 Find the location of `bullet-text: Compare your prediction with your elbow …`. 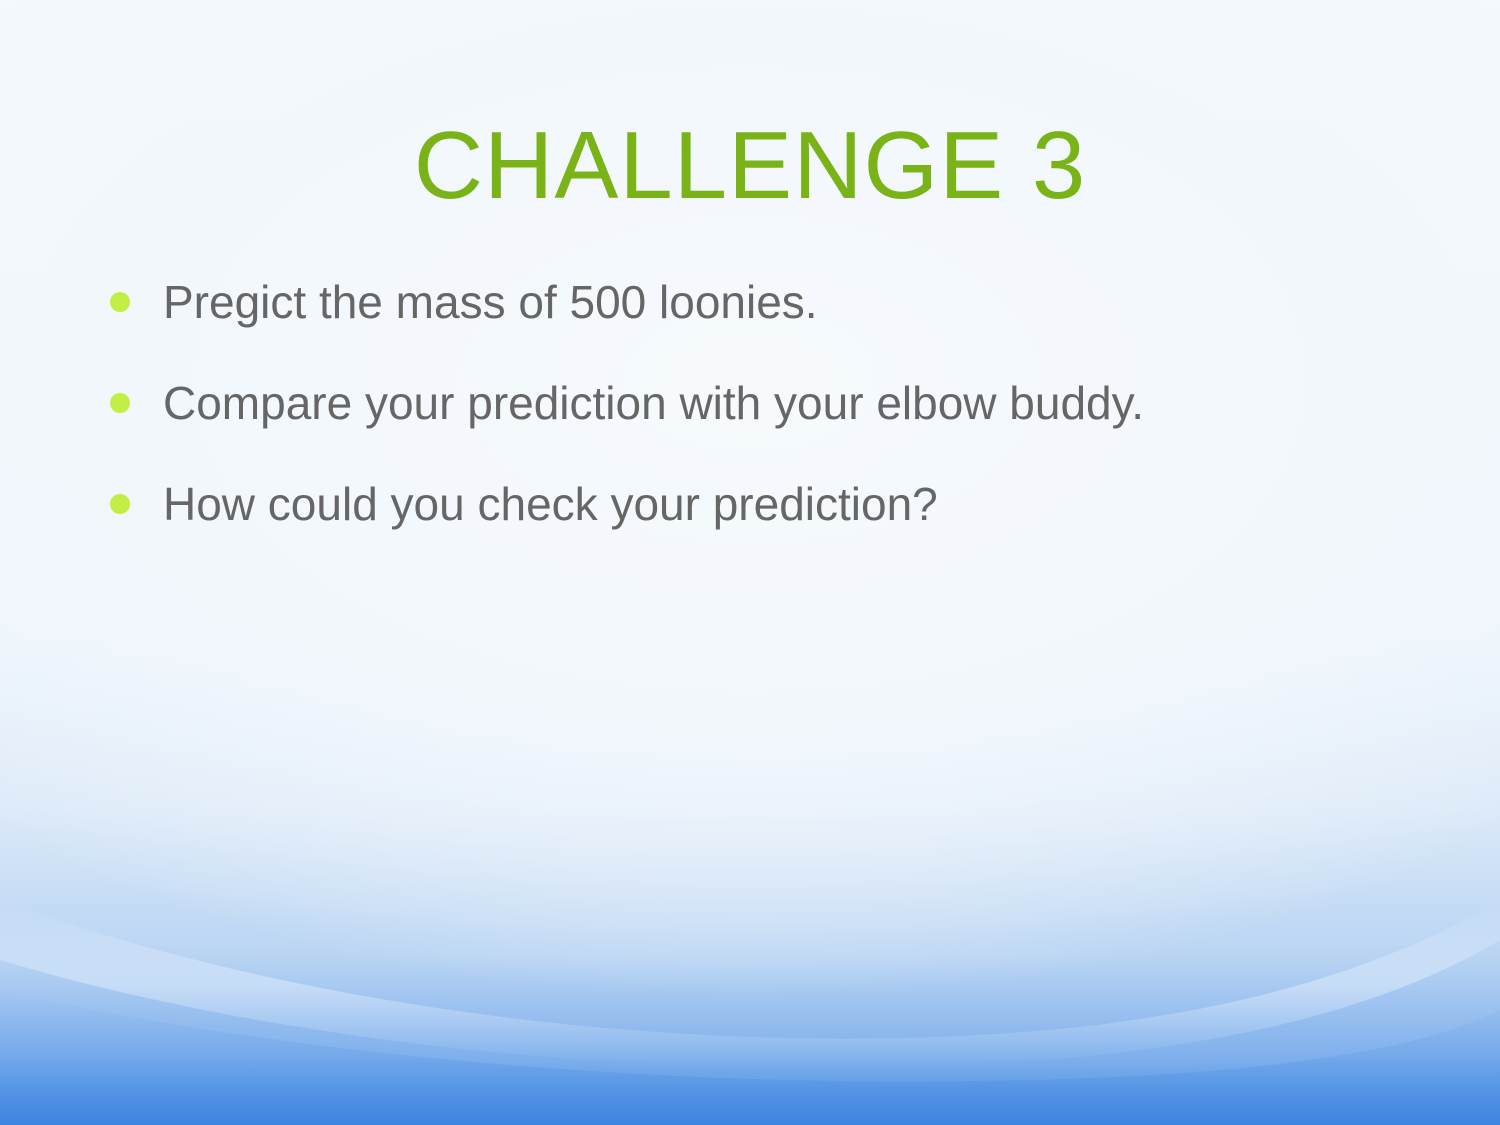

bullet-text: Compare your prediction with your elbow … is located at coordinates (653, 403).